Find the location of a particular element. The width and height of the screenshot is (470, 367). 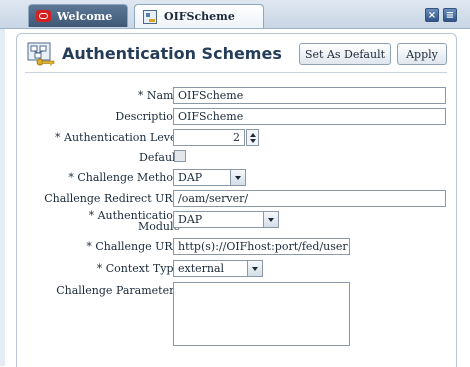

spin-down-icon is located at coordinates (253, 141).